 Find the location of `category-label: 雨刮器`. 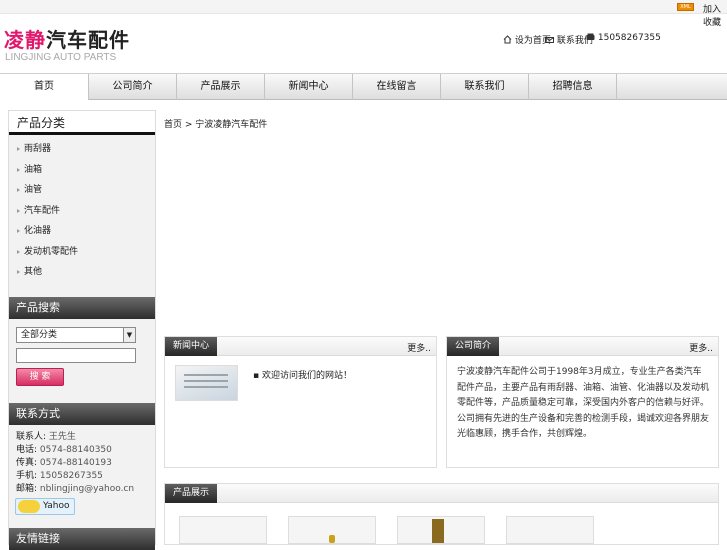

category-label: 雨刮器 is located at coordinates (38, 149).